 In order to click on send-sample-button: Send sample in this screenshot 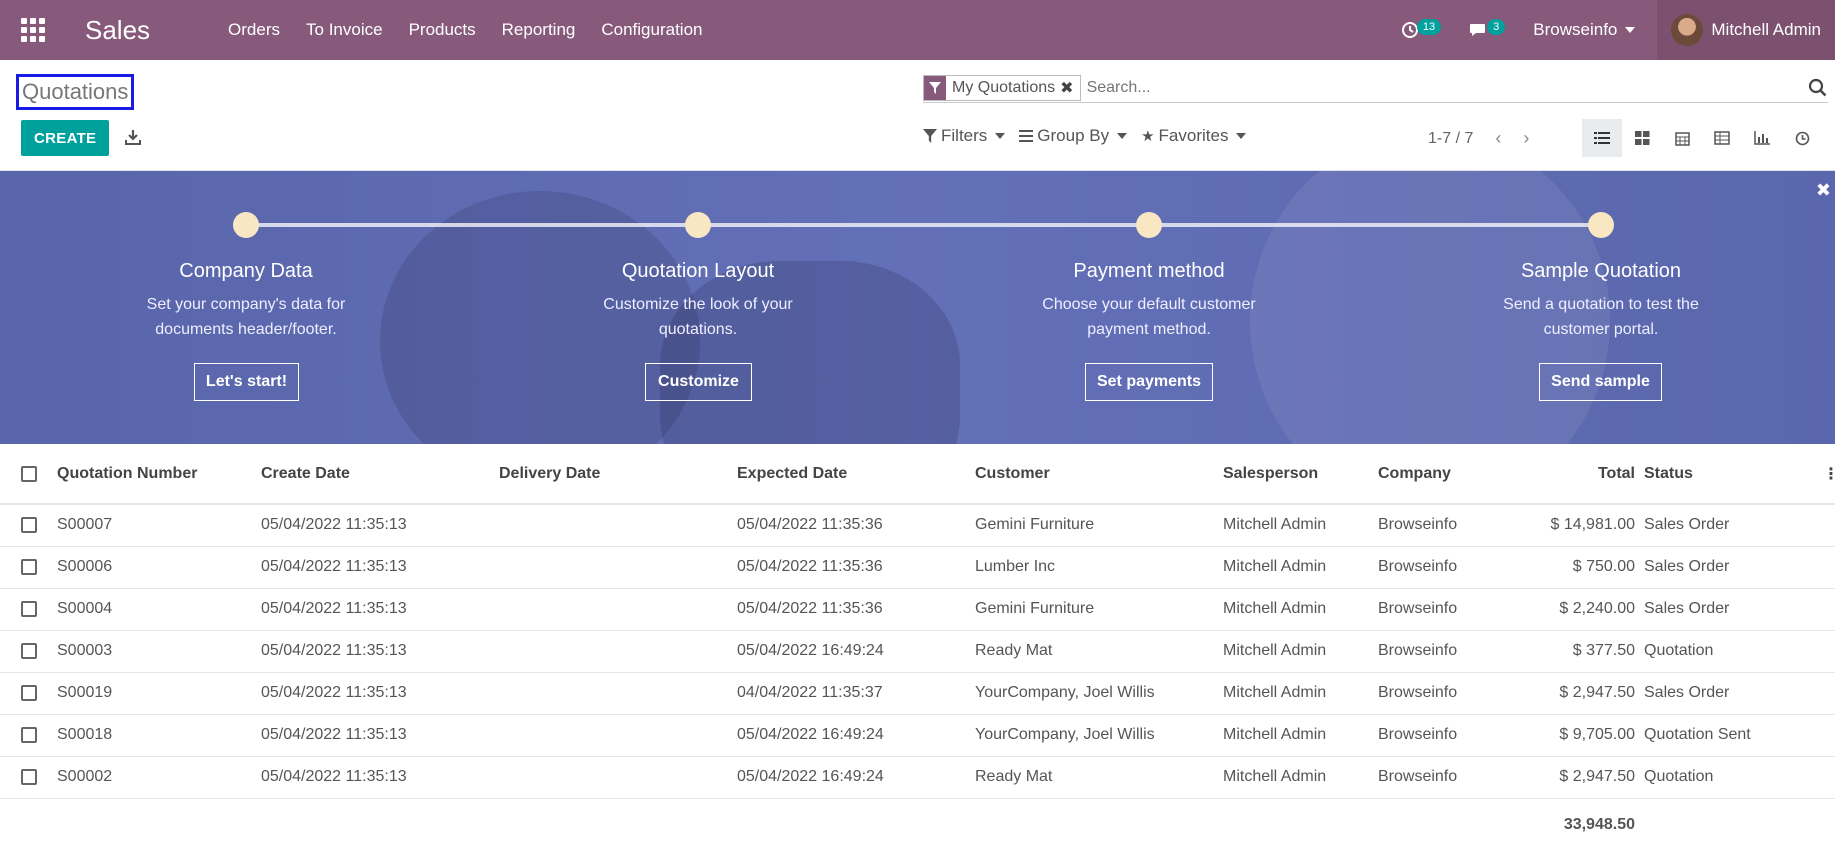, I will do `click(1600, 382)`.